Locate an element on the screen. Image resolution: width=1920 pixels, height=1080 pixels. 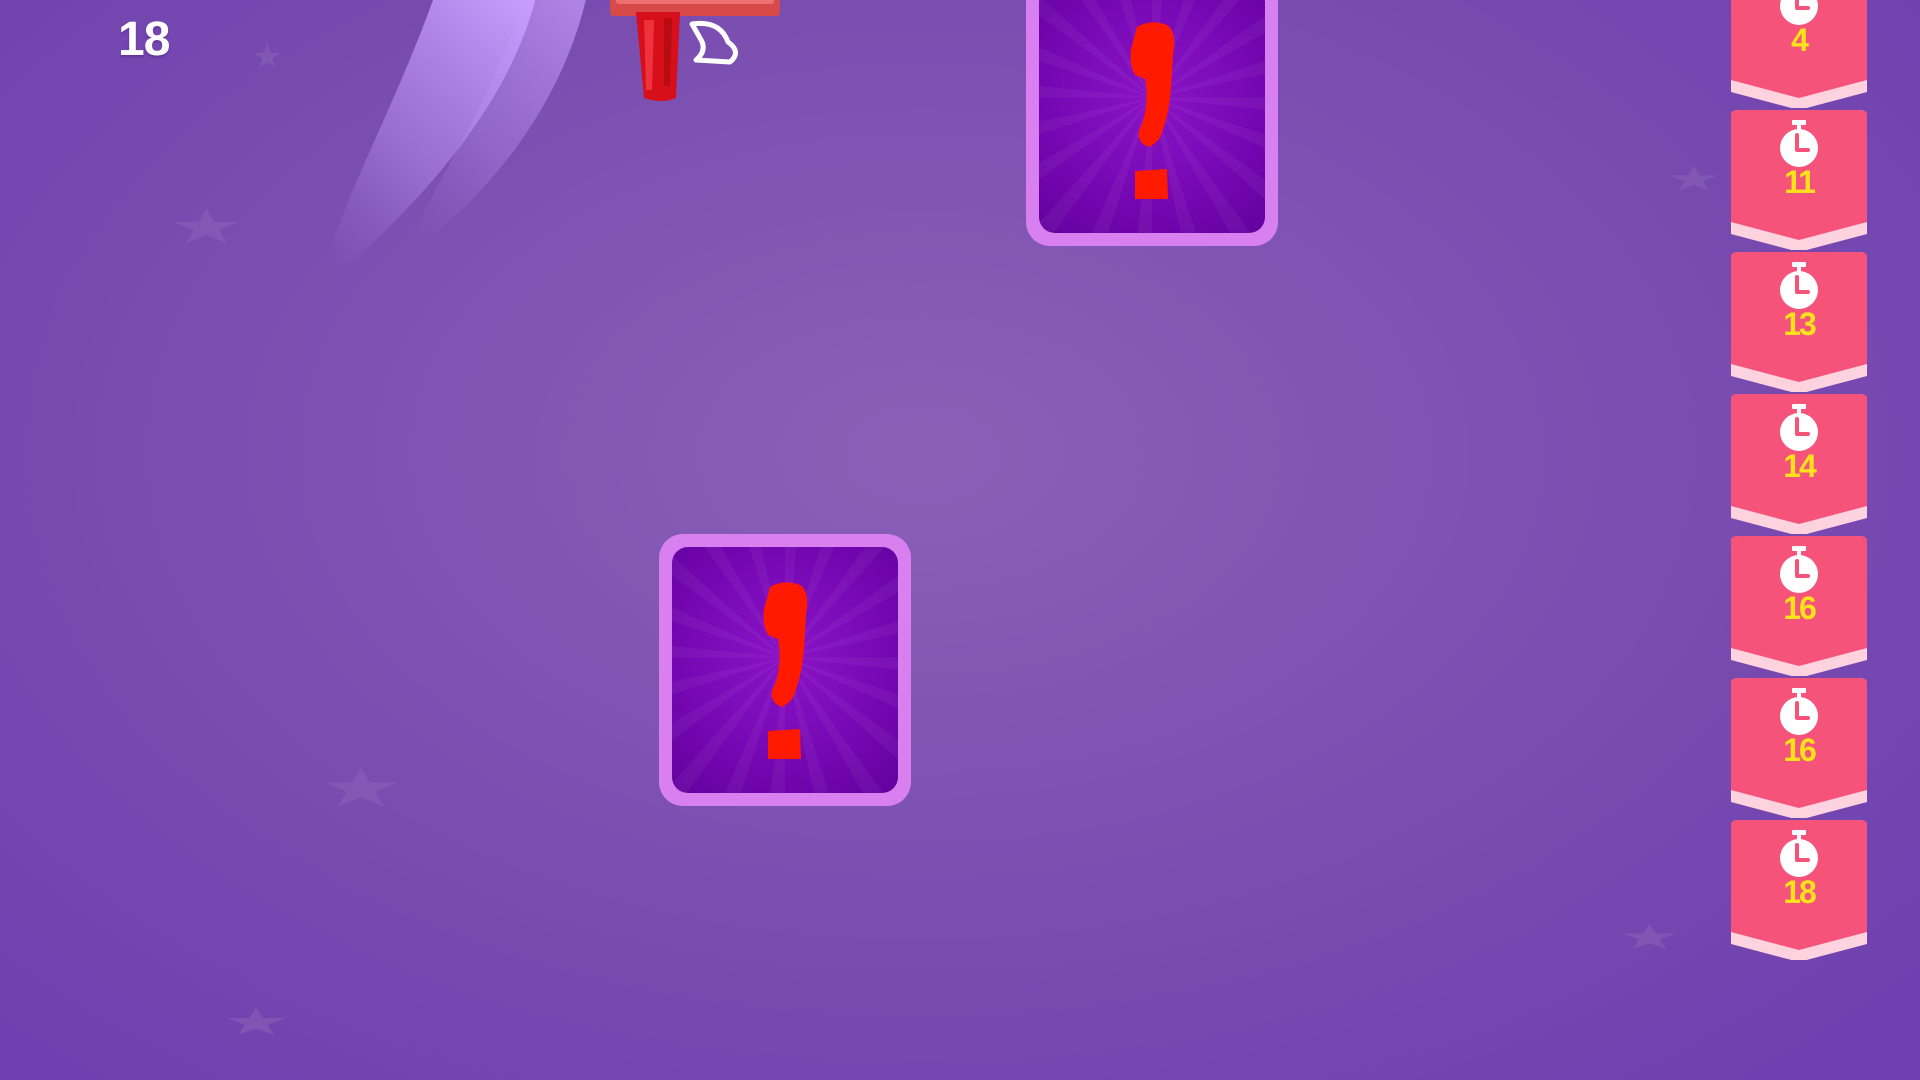
level-ribbon: 4 is located at coordinates (1799, 54).